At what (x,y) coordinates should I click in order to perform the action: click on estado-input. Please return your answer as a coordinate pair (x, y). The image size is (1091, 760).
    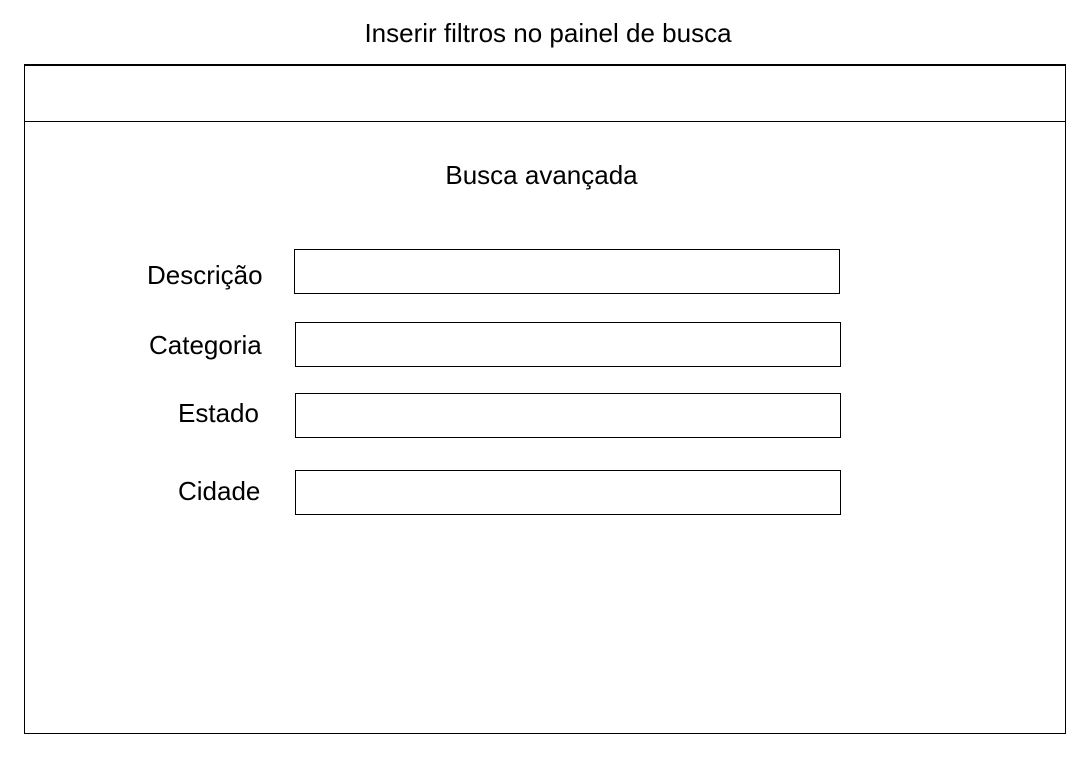
    Looking at the image, I should click on (568, 415).